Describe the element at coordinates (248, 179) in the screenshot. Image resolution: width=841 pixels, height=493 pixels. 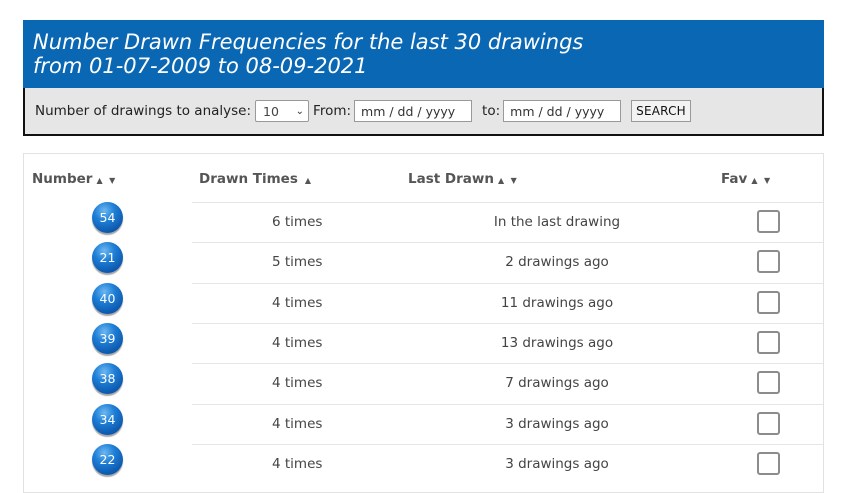
I see `column-header-drawn-times-label: Drawn Times` at that location.